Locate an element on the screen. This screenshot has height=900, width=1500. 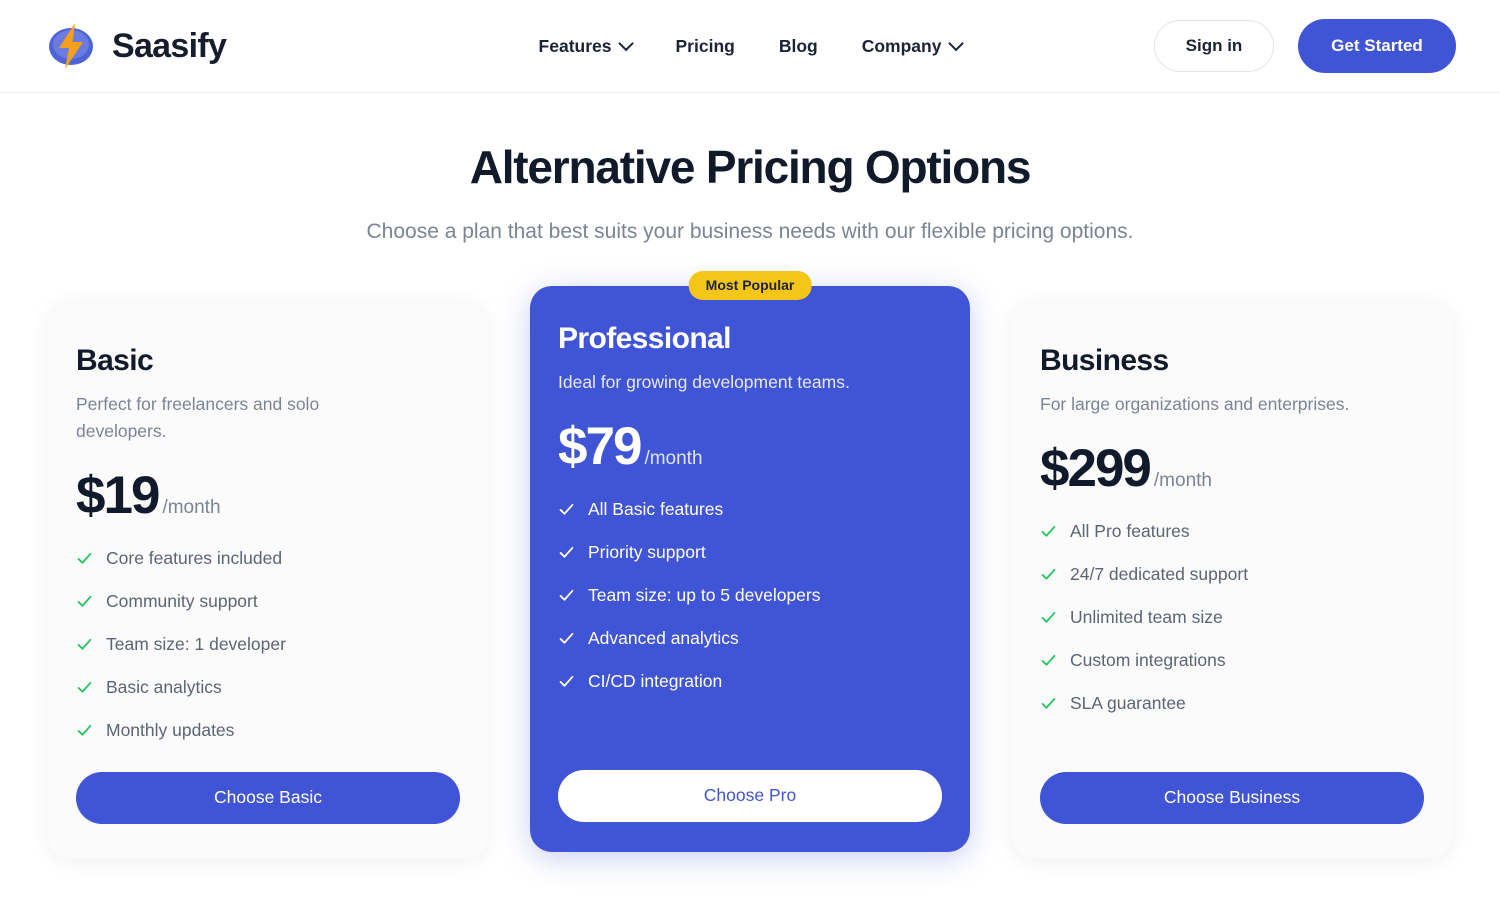
feature-label: Advanced analytics is located at coordinates (663, 637).